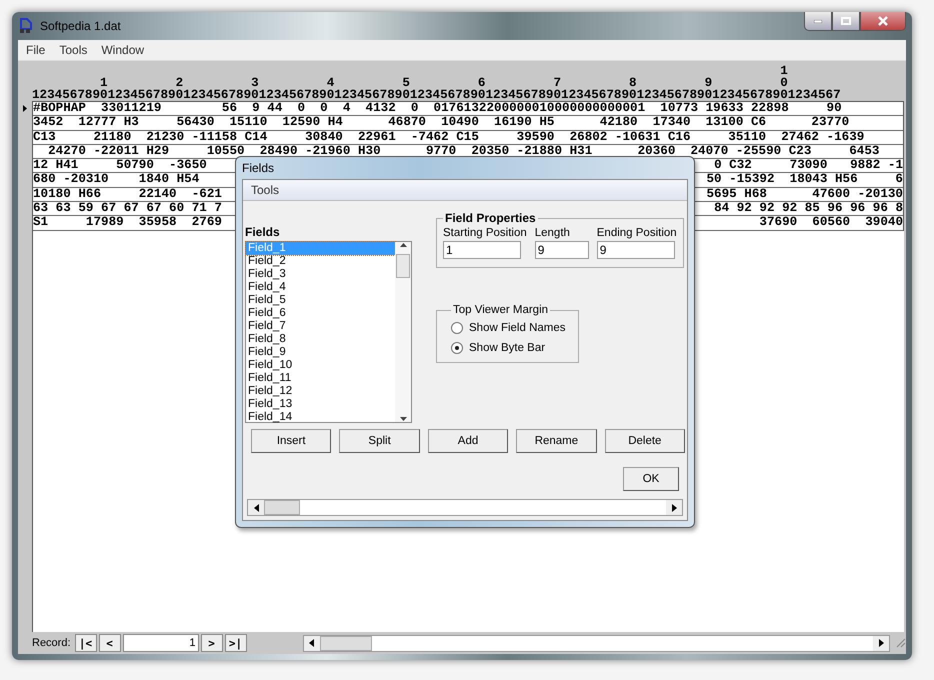 The width and height of the screenshot is (934, 680). I want to click on input-field: 1, so click(482, 250).